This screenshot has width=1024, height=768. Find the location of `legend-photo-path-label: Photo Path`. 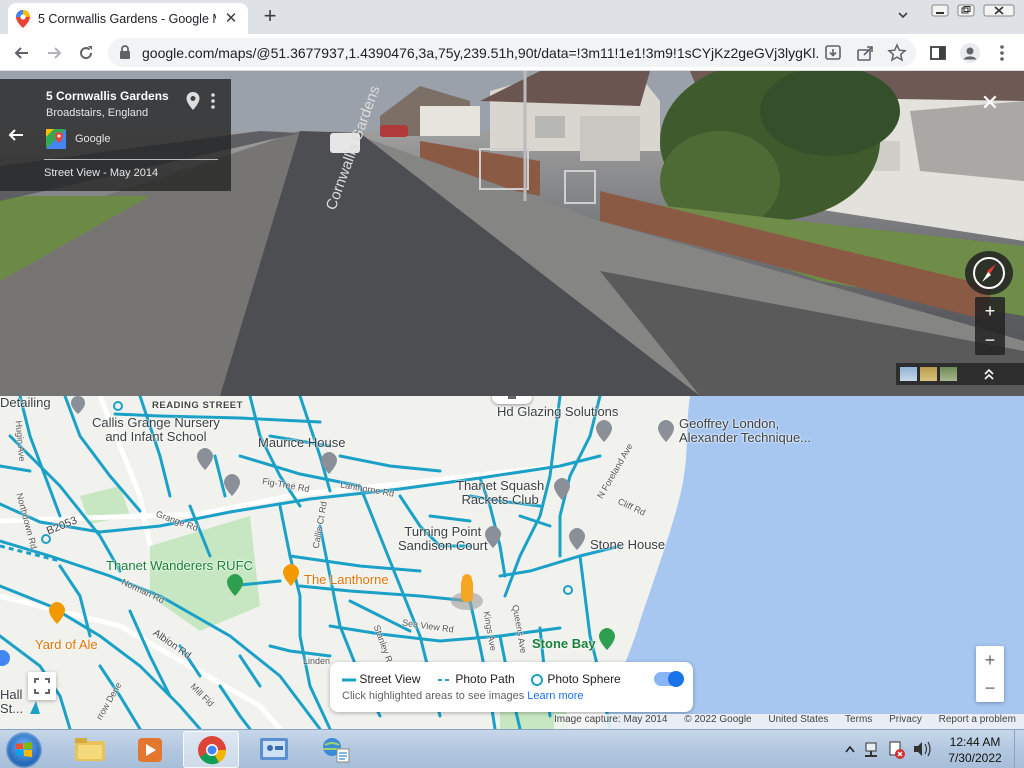

legend-photo-path-label: Photo Path is located at coordinates (485, 679).